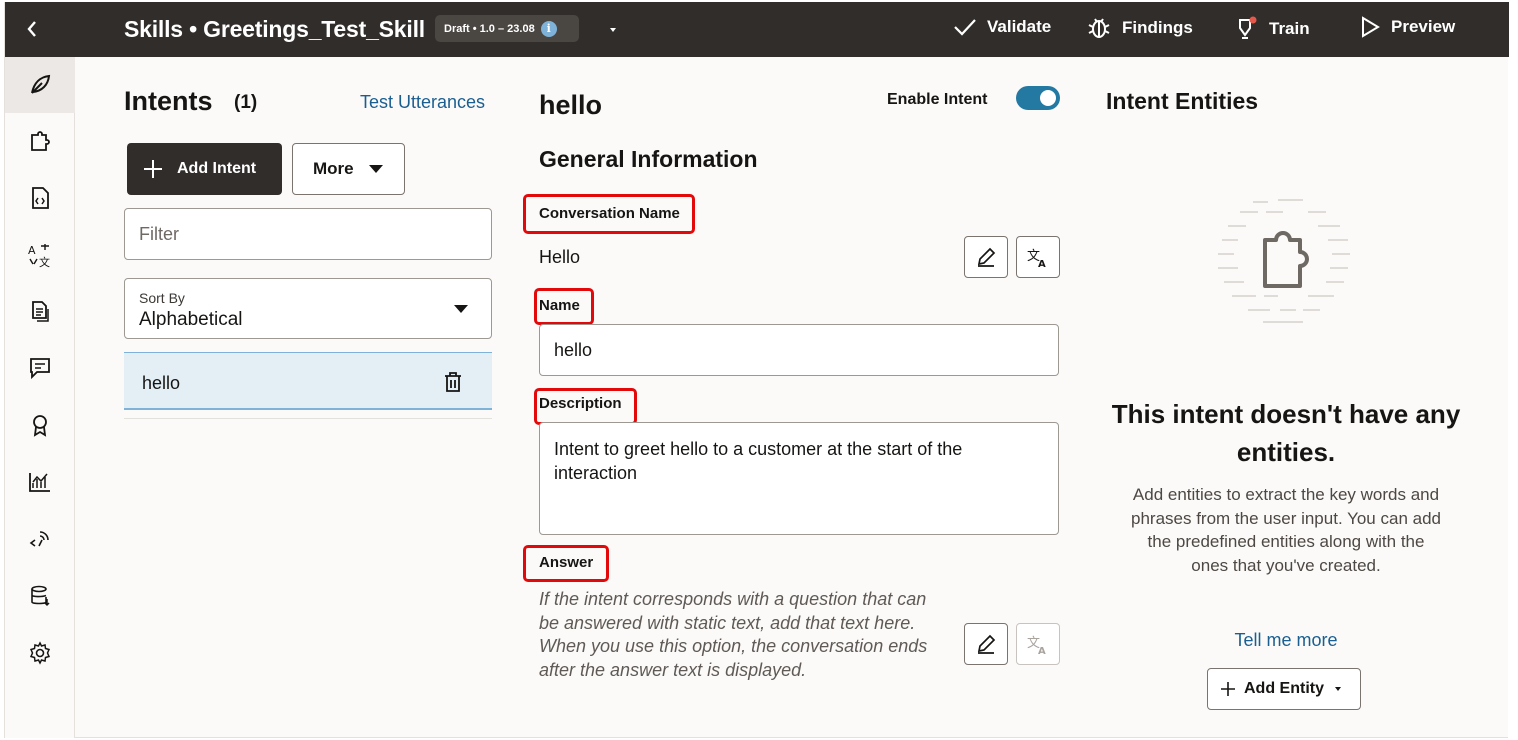 Image resolution: width=1518 pixels, height=740 pixels. I want to click on conversation-name-label: Conversation Name, so click(609, 213).